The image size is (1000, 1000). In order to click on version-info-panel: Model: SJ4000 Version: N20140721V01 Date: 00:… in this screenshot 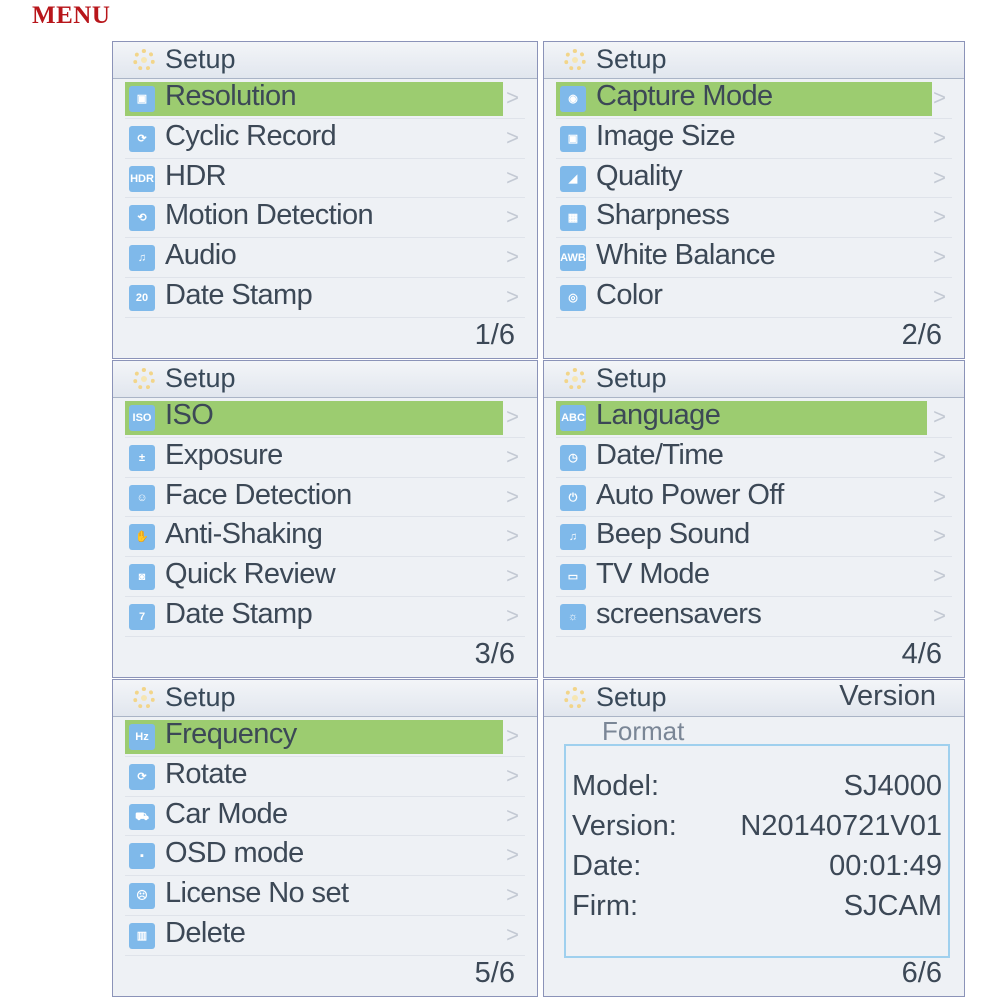, I will do `click(757, 851)`.